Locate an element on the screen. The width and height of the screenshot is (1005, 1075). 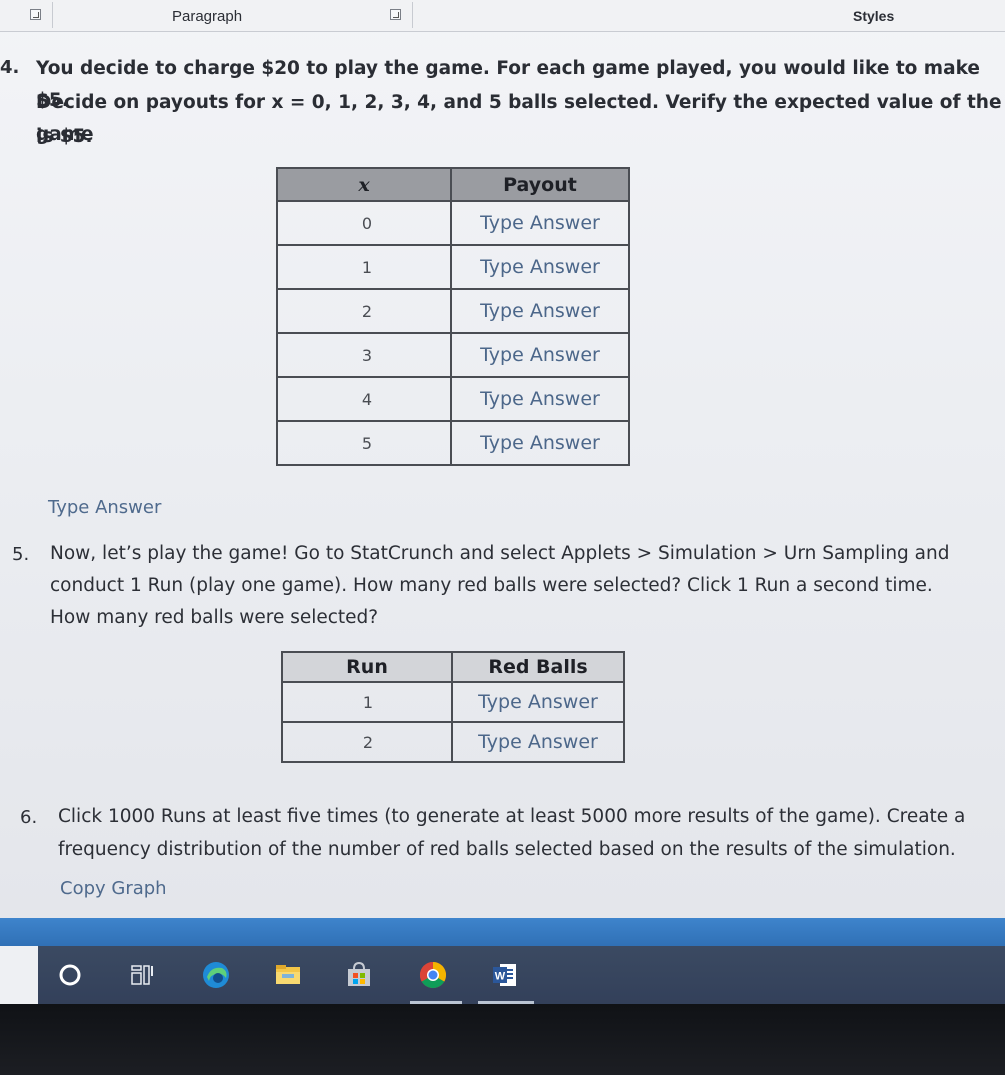
question-4-number: 4. is located at coordinates (10, 67).